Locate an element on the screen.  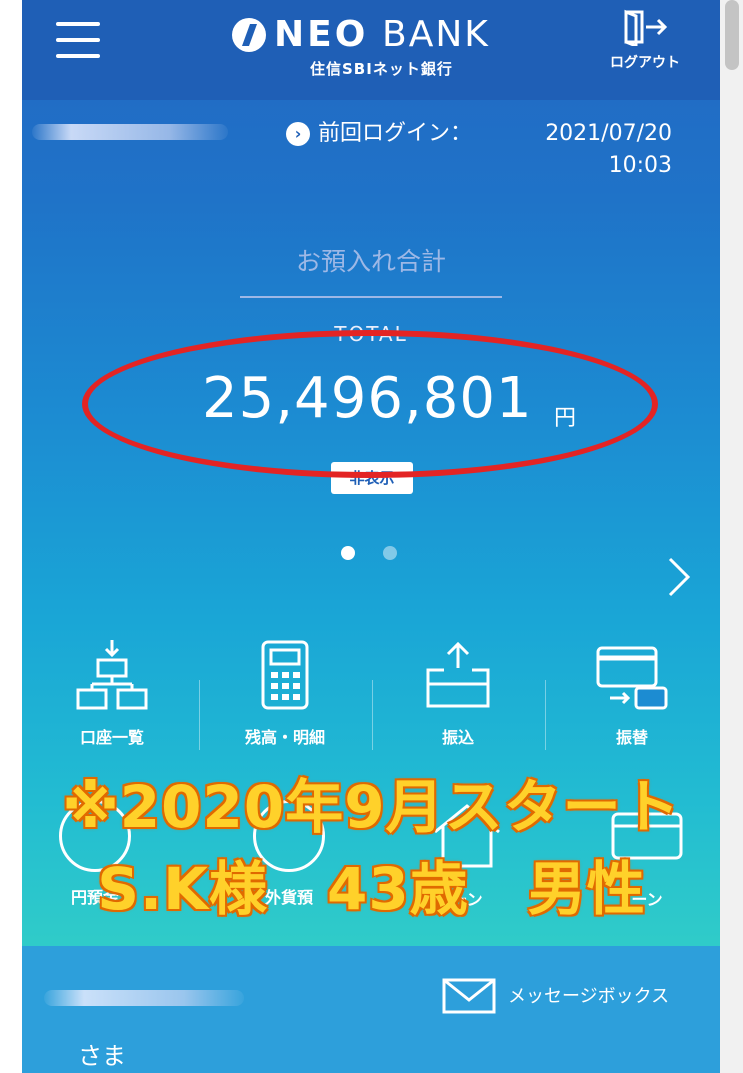
menu-balance-statement: 残高・明細 is located at coordinates (285, 700).